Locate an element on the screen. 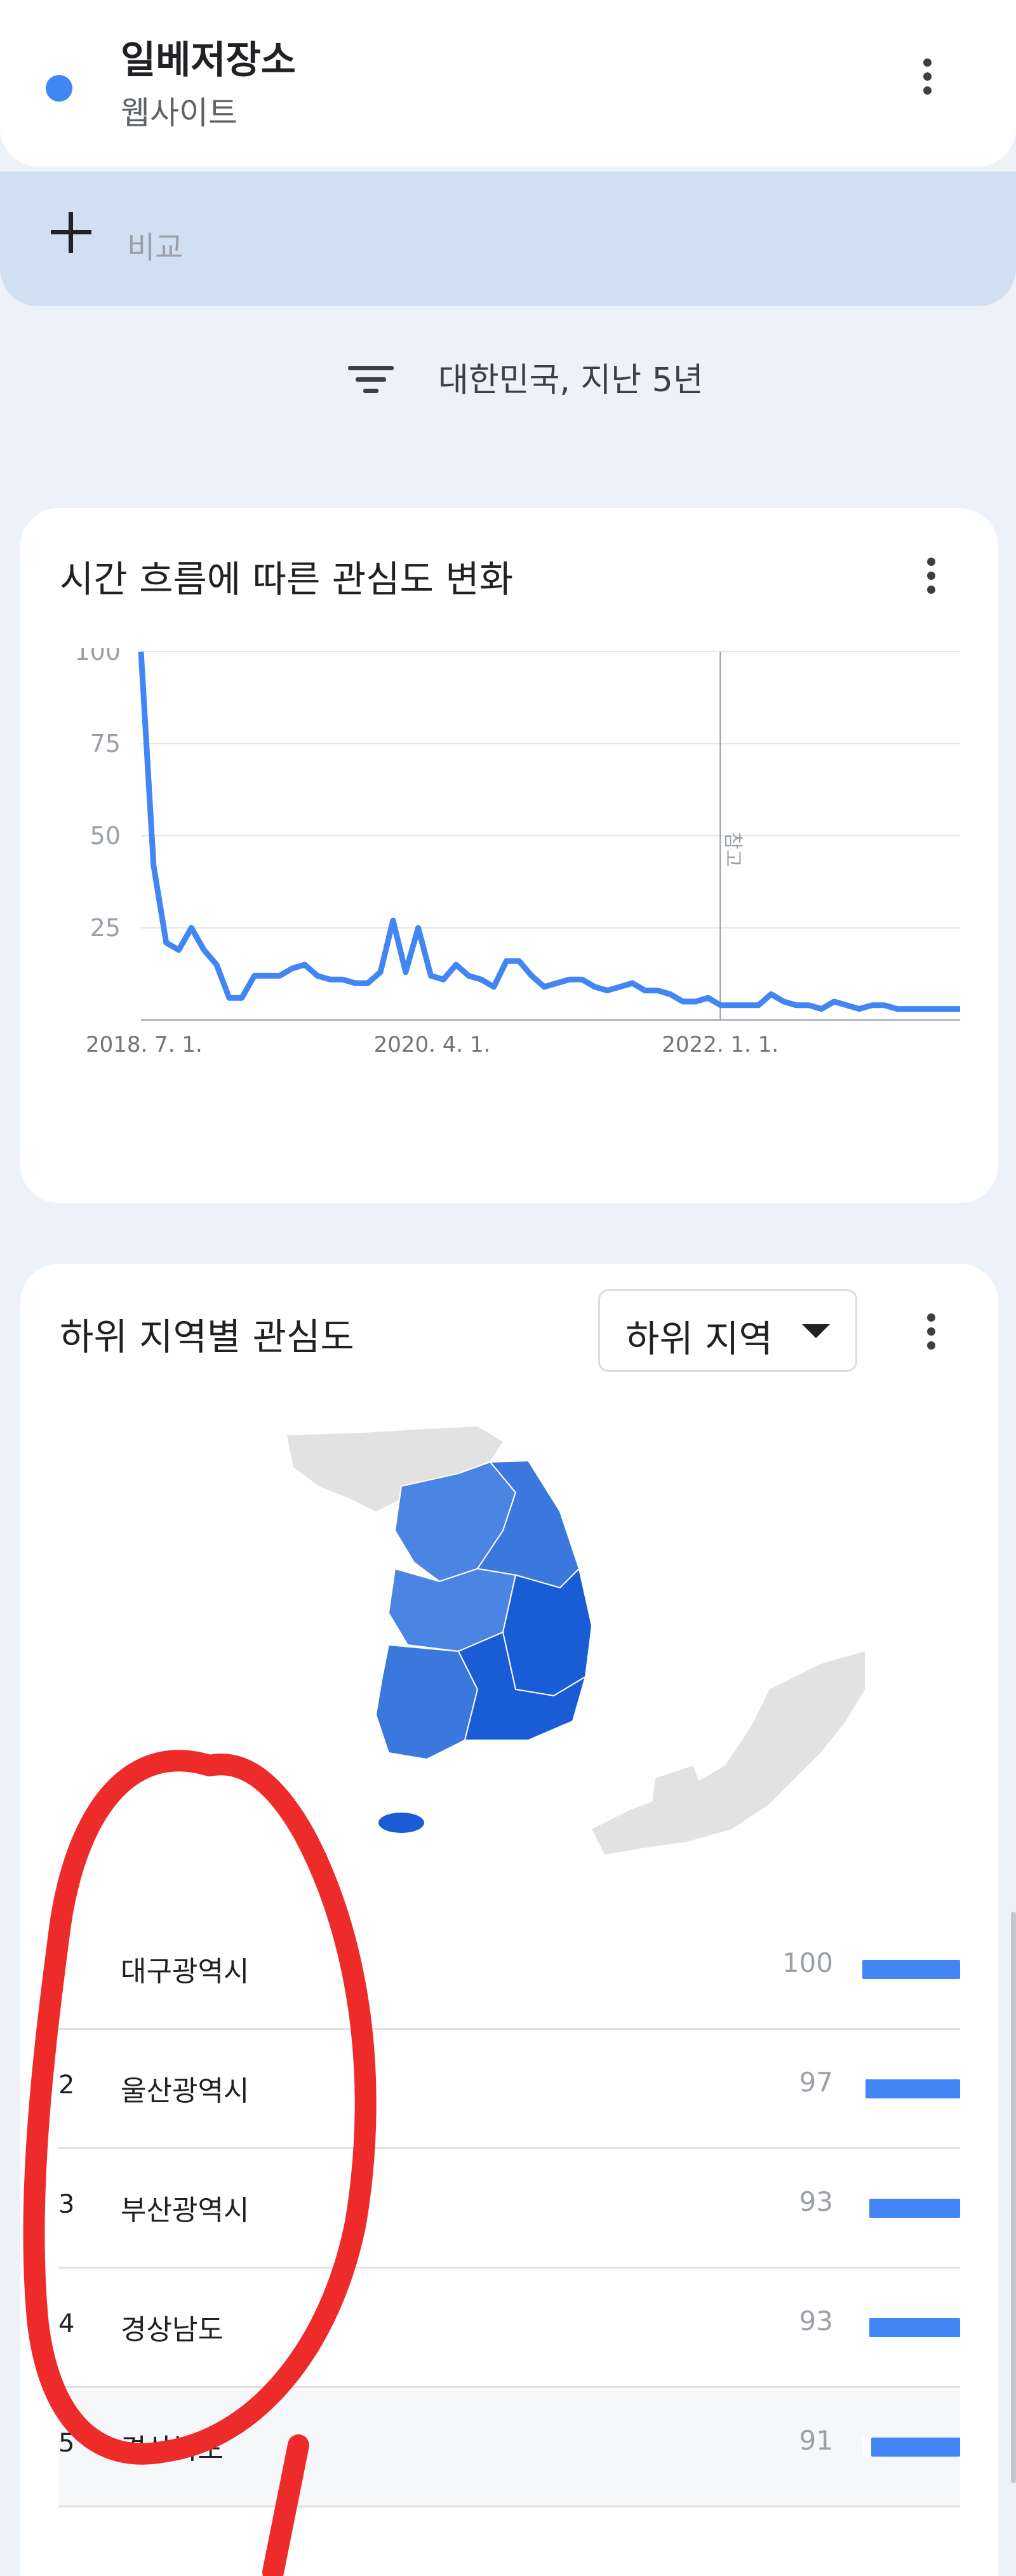 This screenshot has width=1016, height=2576. map-region-jeju is located at coordinates (401, 1823).